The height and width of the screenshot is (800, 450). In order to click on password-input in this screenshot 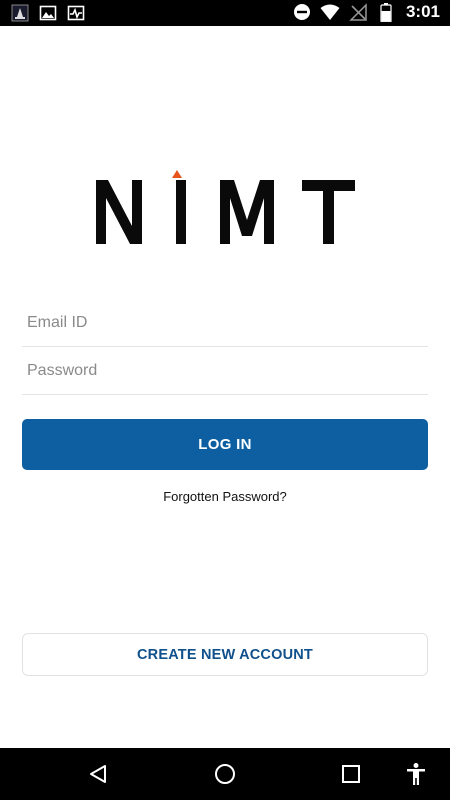, I will do `click(225, 371)`.